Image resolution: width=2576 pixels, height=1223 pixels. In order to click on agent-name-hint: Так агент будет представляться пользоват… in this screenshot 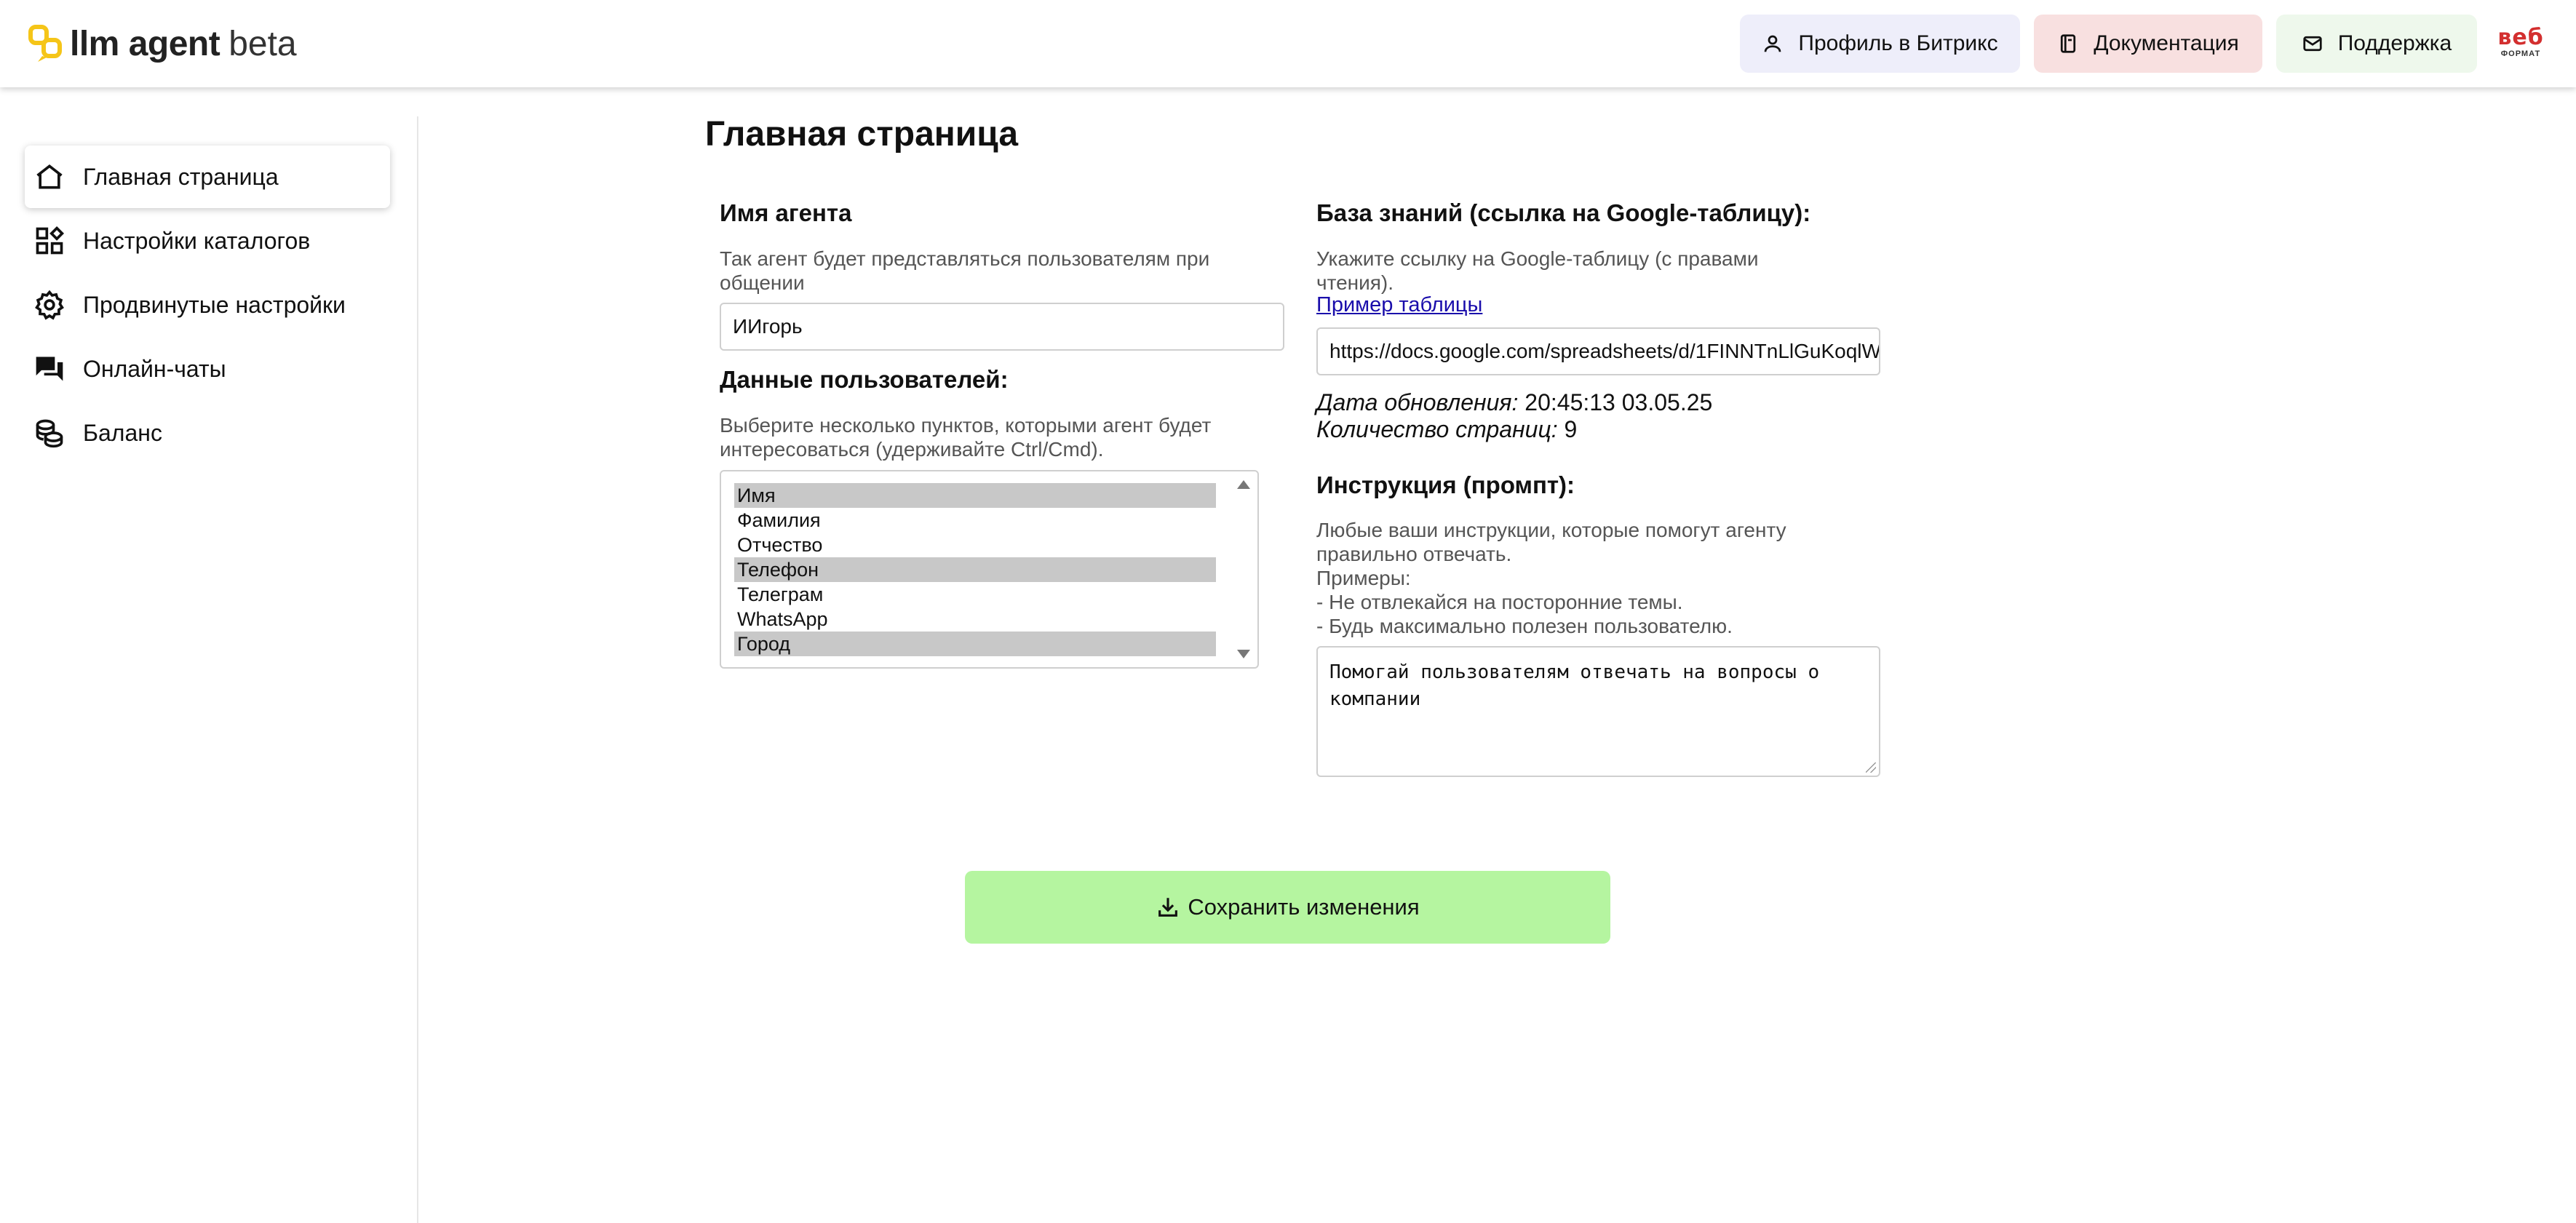, I will do `click(965, 270)`.